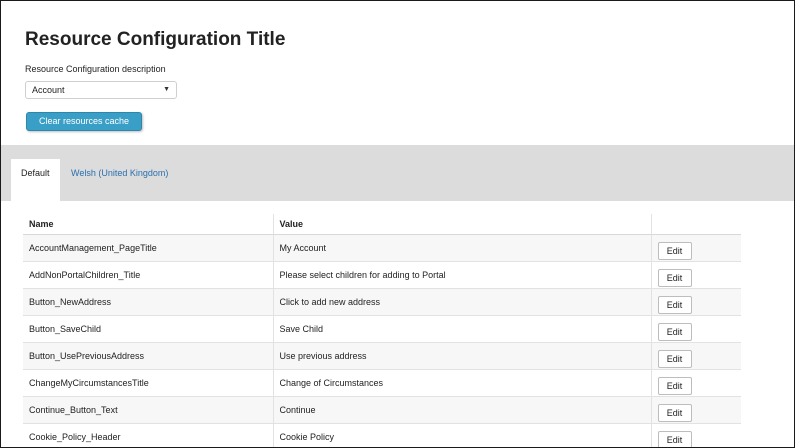  I want to click on resource-name-cell: AccountManagement_PageTitle, so click(148, 248).